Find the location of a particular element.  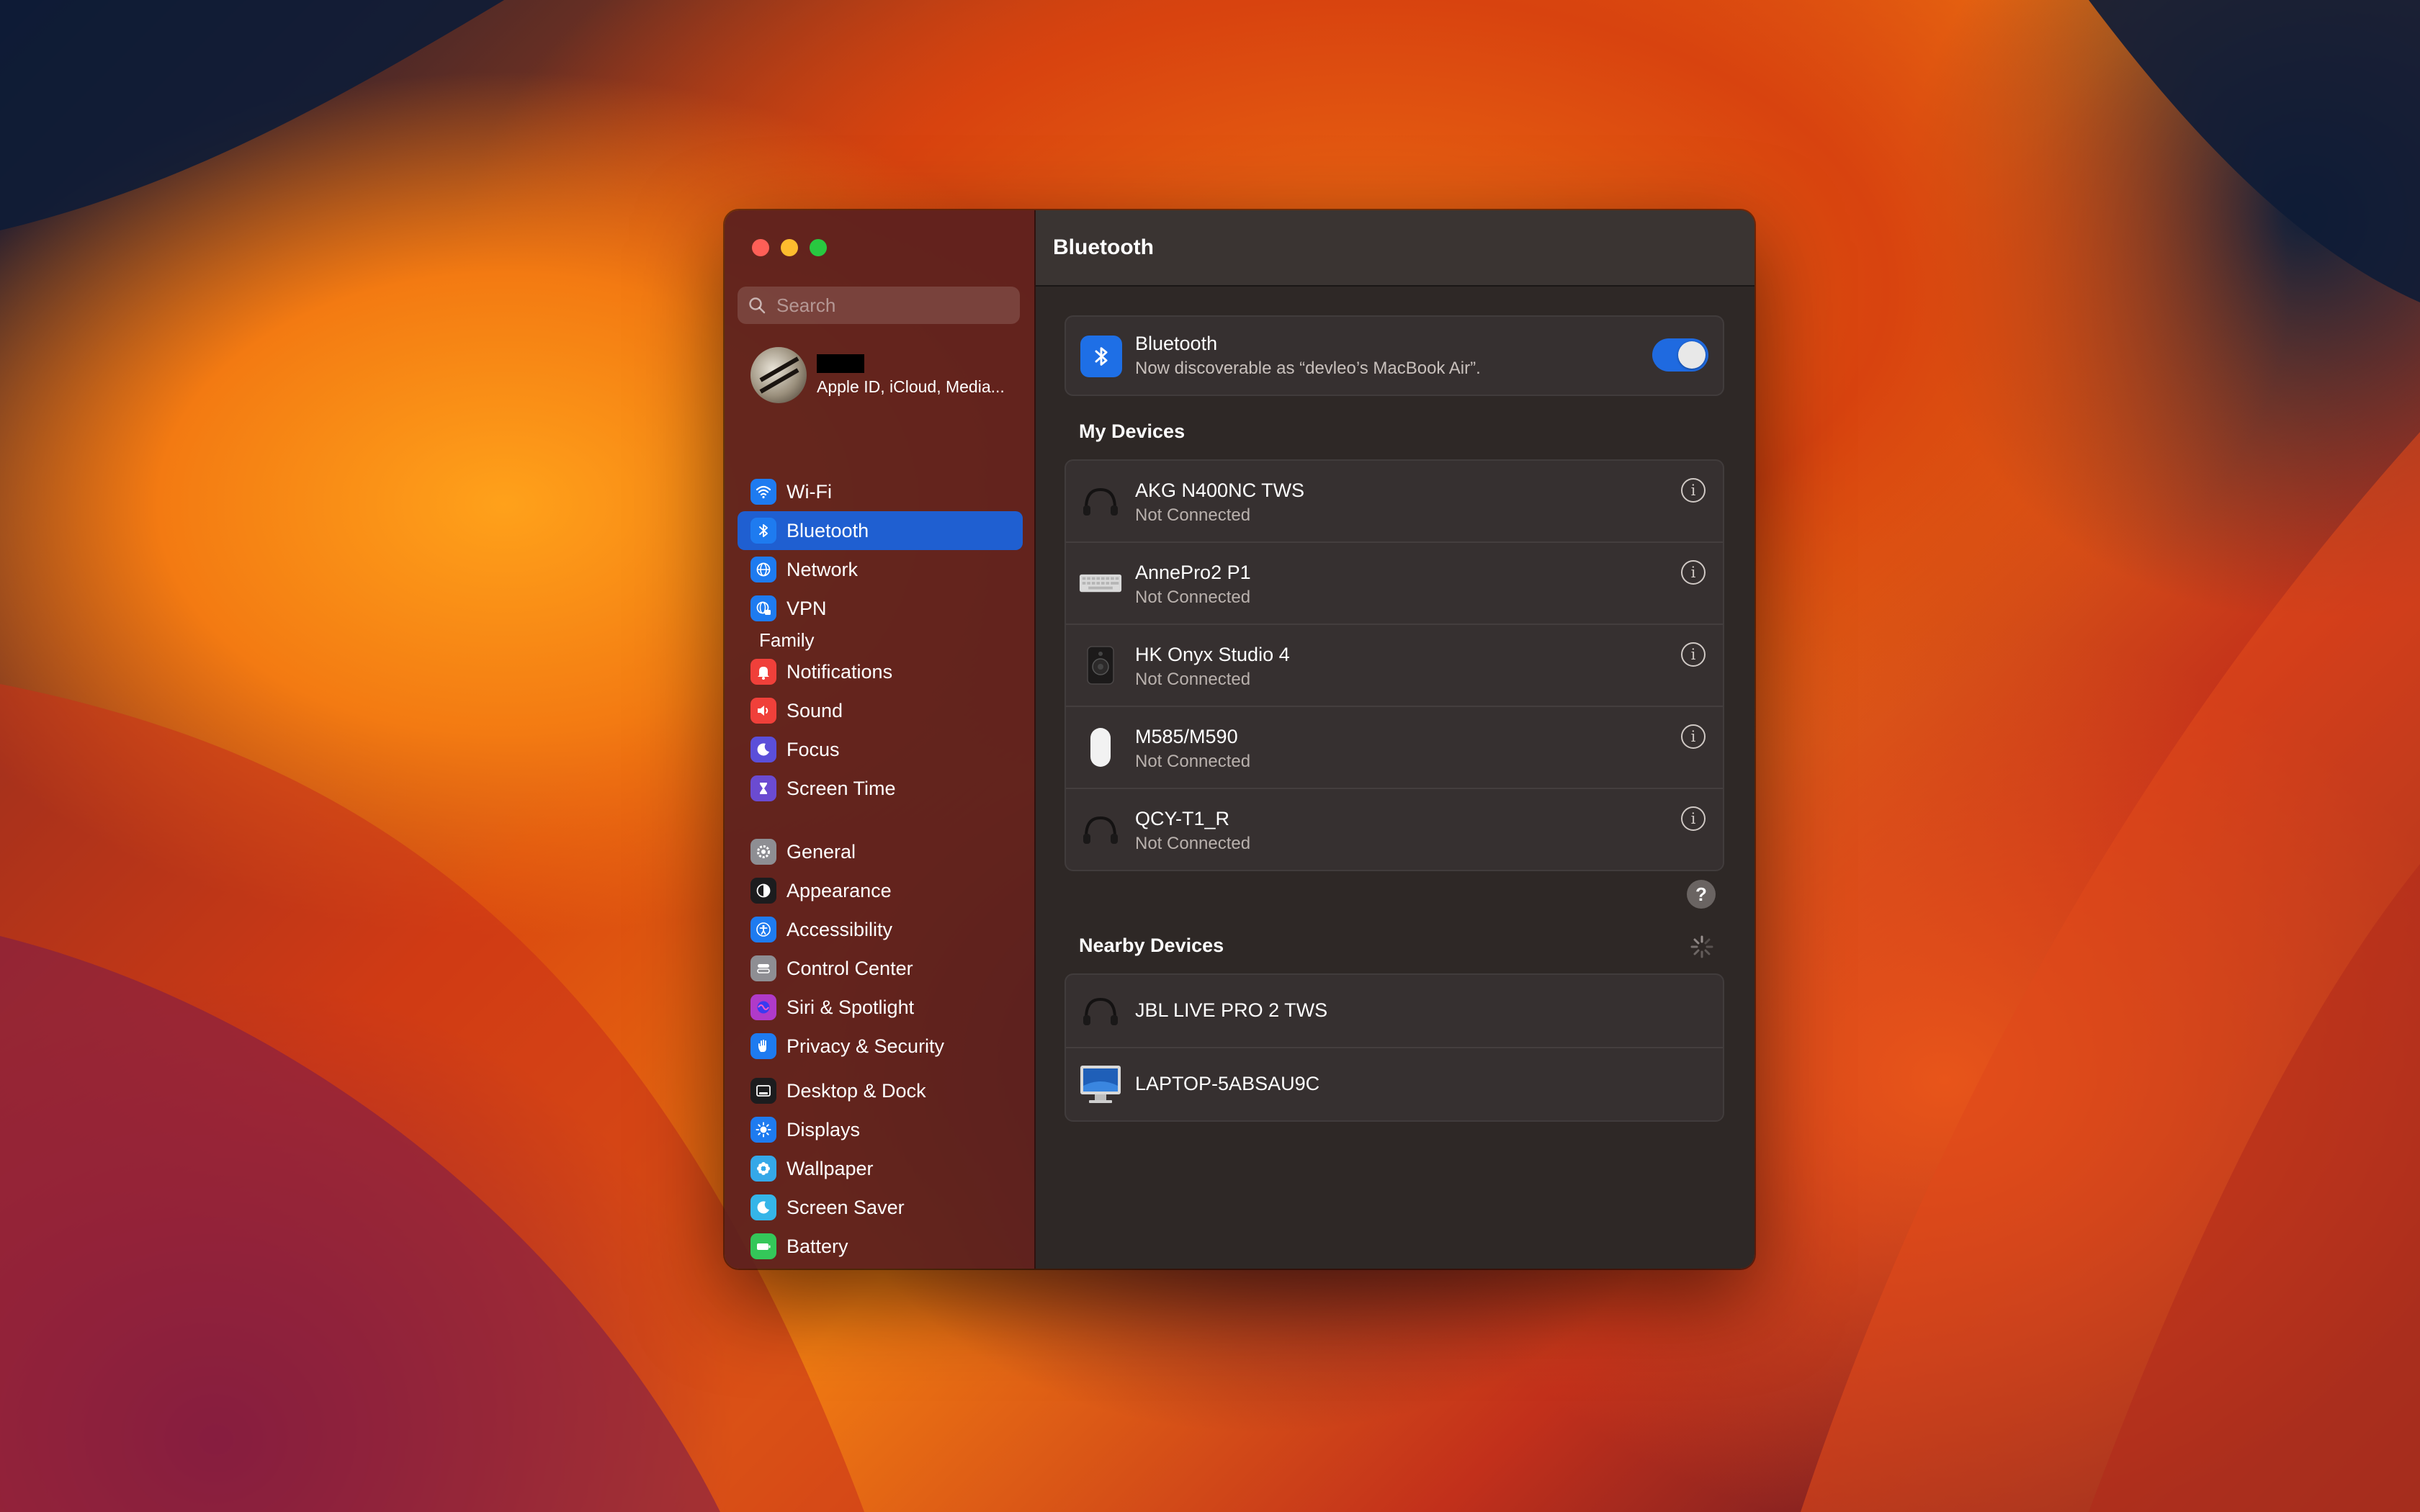

device-name: LAPTOP-5ABSAU9C is located at coordinates (1227, 1083).